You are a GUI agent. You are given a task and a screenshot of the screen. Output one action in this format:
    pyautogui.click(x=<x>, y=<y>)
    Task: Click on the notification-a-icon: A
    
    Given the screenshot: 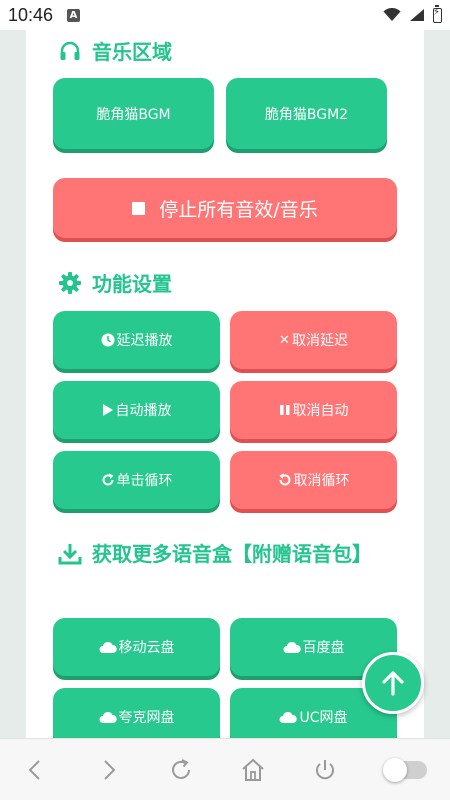 What is the action you would take?
    pyautogui.click(x=74, y=15)
    